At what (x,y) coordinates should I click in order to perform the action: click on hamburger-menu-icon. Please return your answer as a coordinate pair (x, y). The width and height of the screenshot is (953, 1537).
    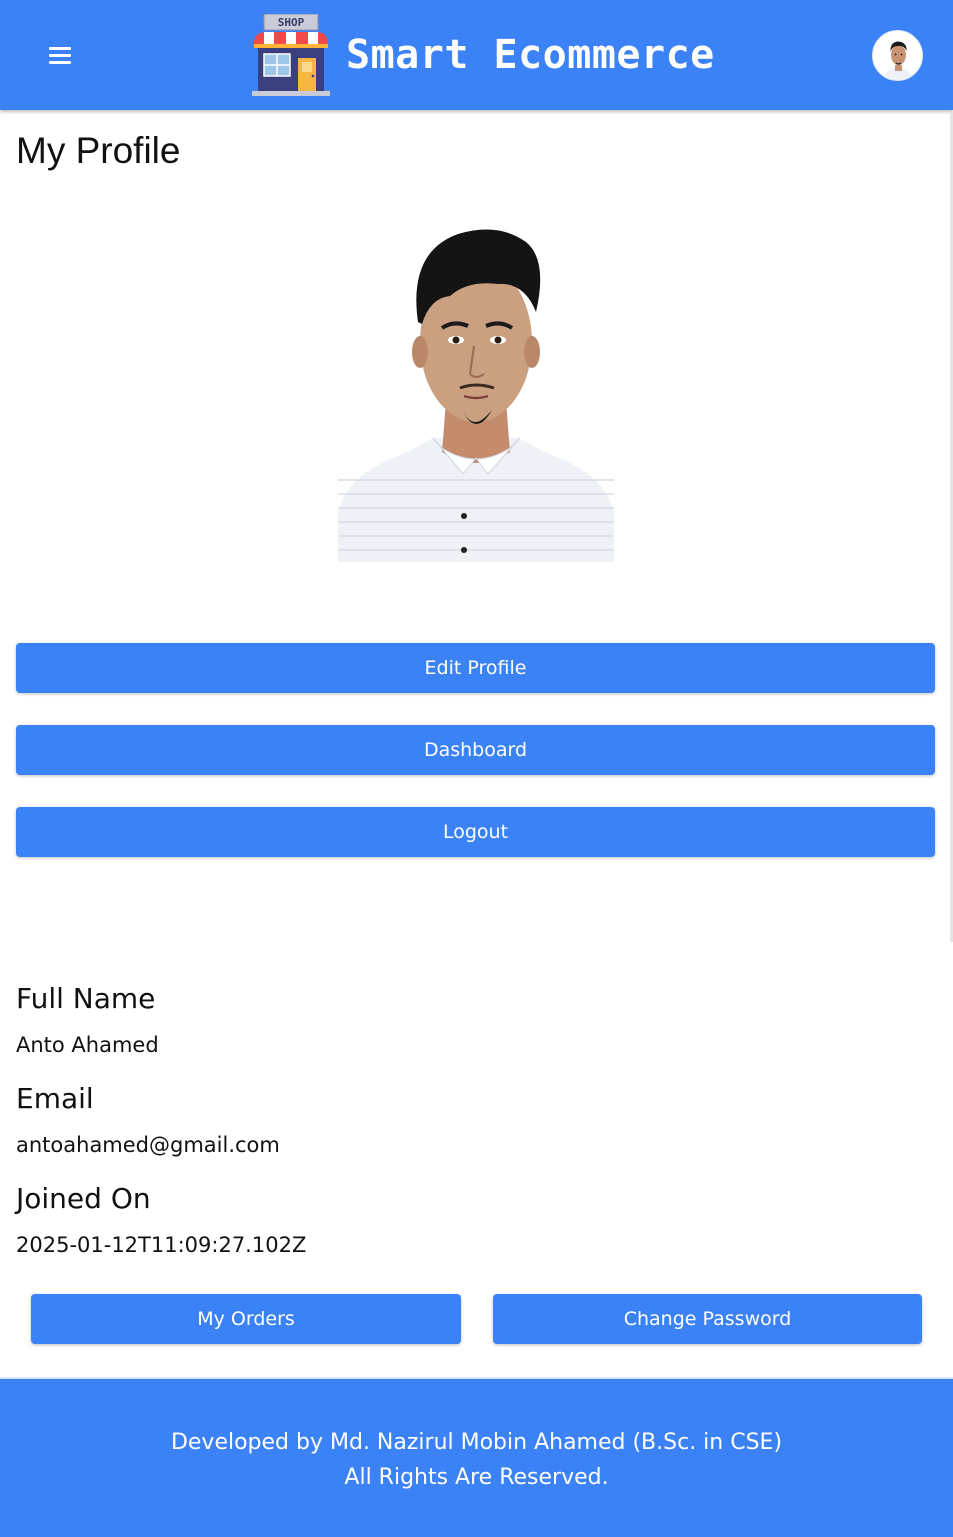
    Looking at the image, I should click on (60, 55).